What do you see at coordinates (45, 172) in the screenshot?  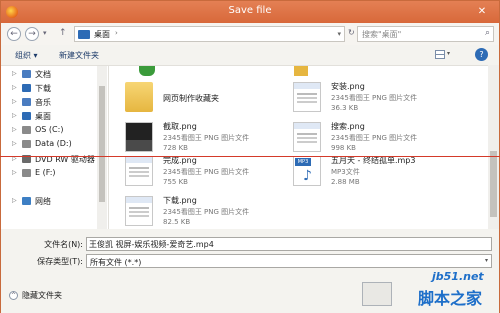 I see `nav-item-label: E (F:)` at bounding box center [45, 172].